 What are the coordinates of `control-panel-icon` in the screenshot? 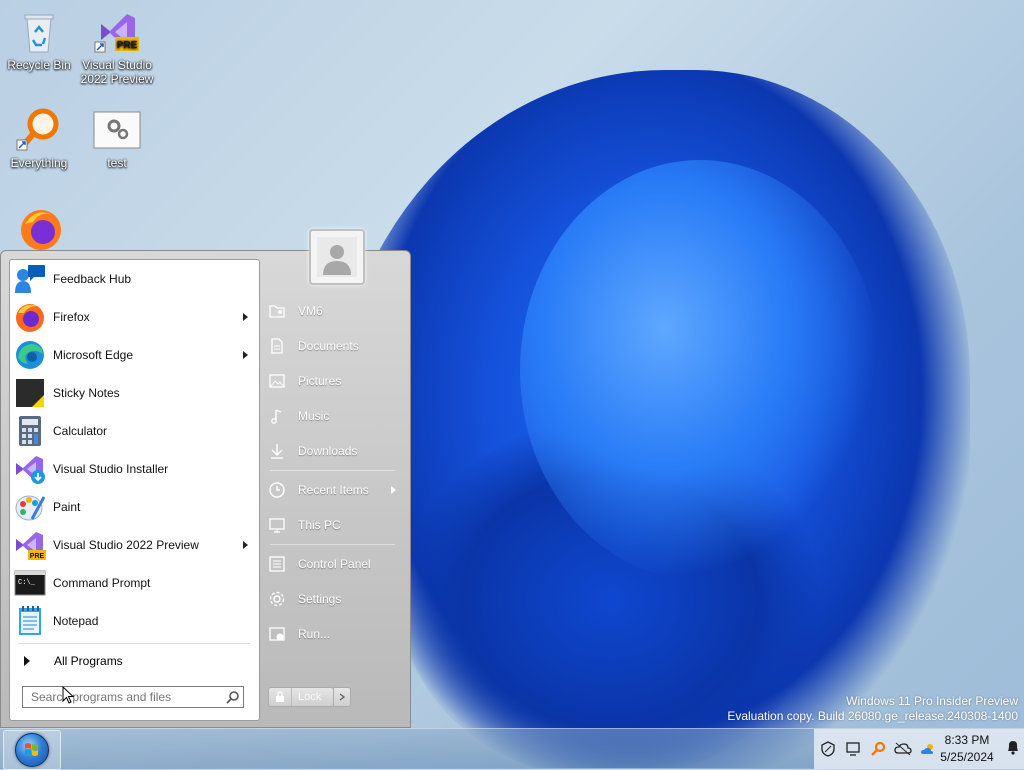 It's located at (277, 564).